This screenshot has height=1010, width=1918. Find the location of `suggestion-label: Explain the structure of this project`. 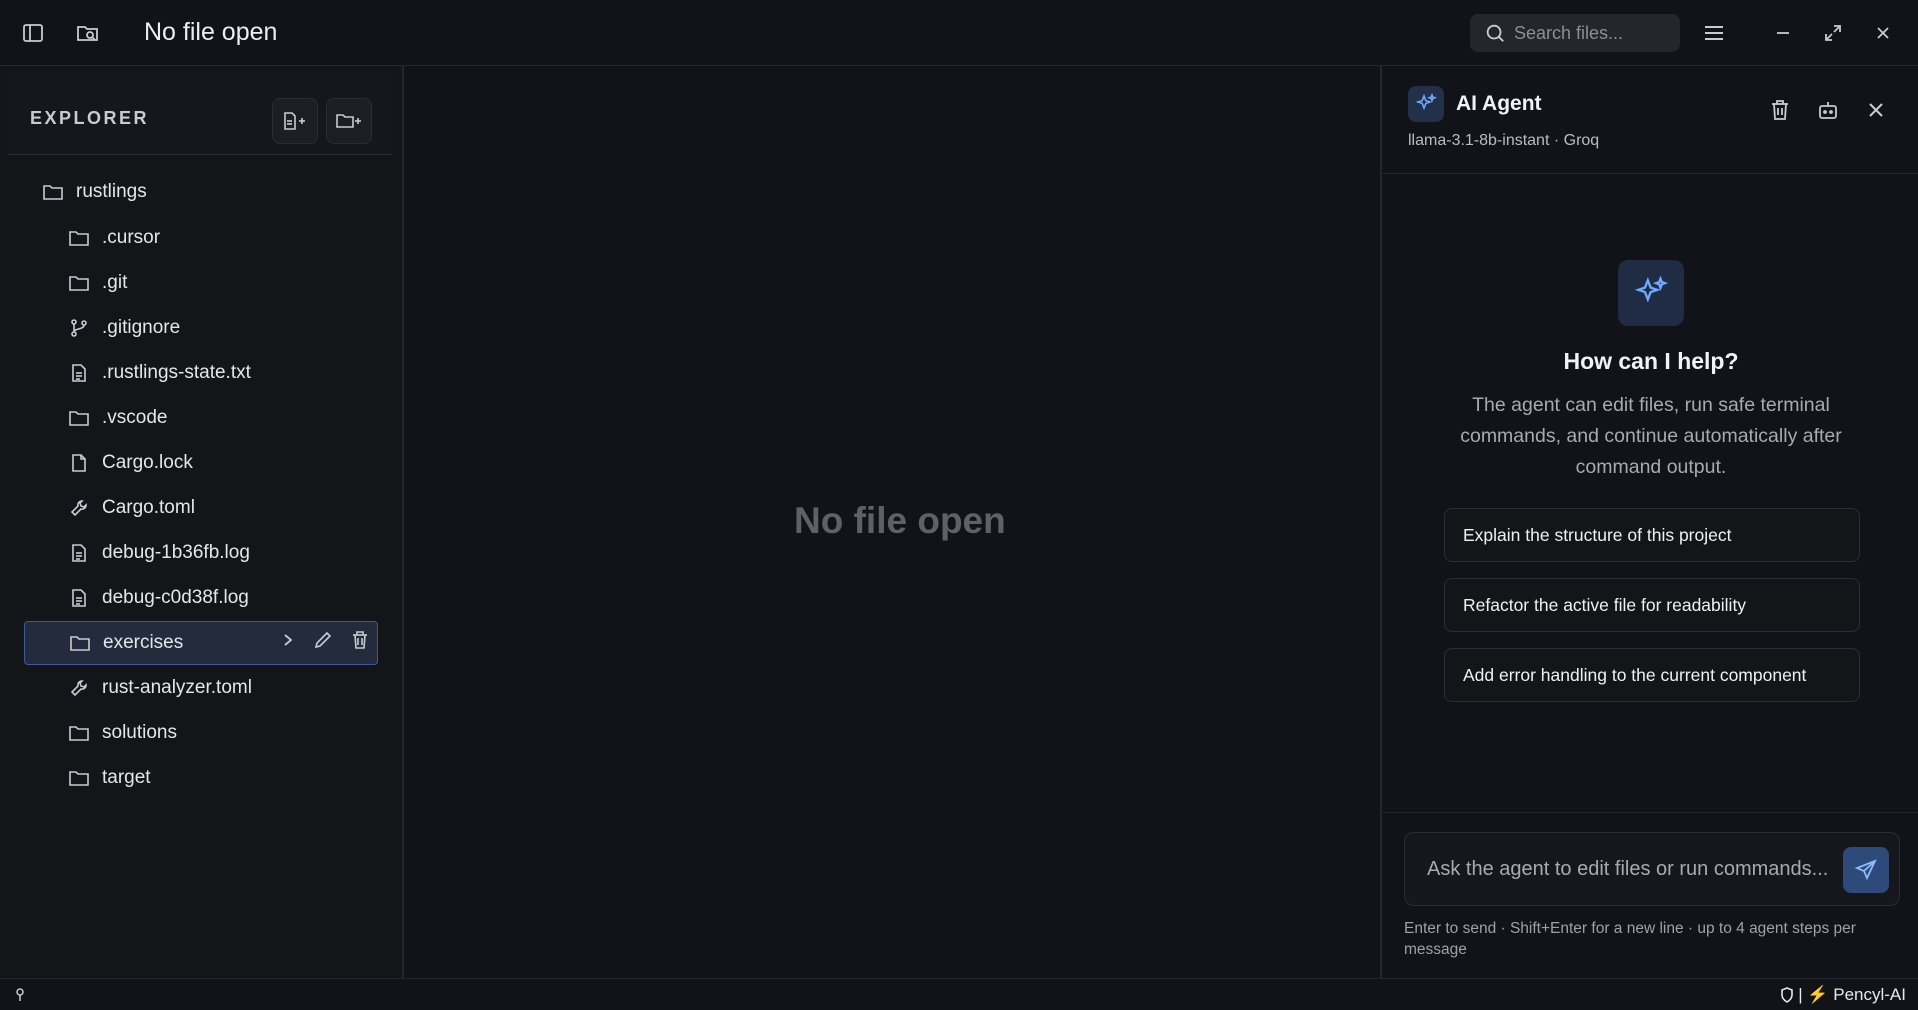

suggestion-label: Explain the structure of this project is located at coordinates (1597, 534).